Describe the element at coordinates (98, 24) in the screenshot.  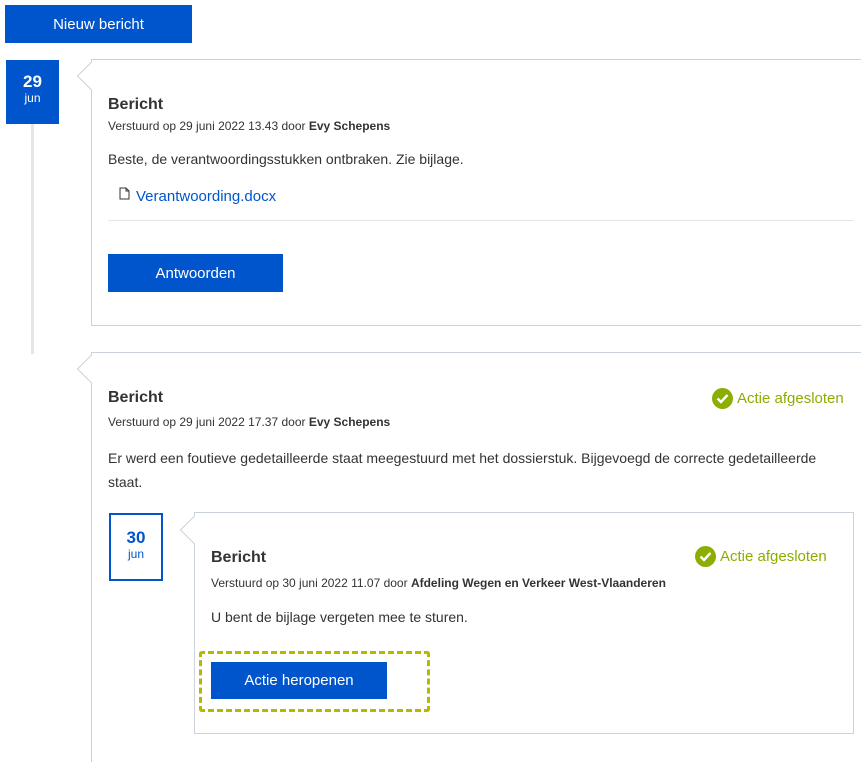
I see `new-message-button: Nieuw bericht` at that location.